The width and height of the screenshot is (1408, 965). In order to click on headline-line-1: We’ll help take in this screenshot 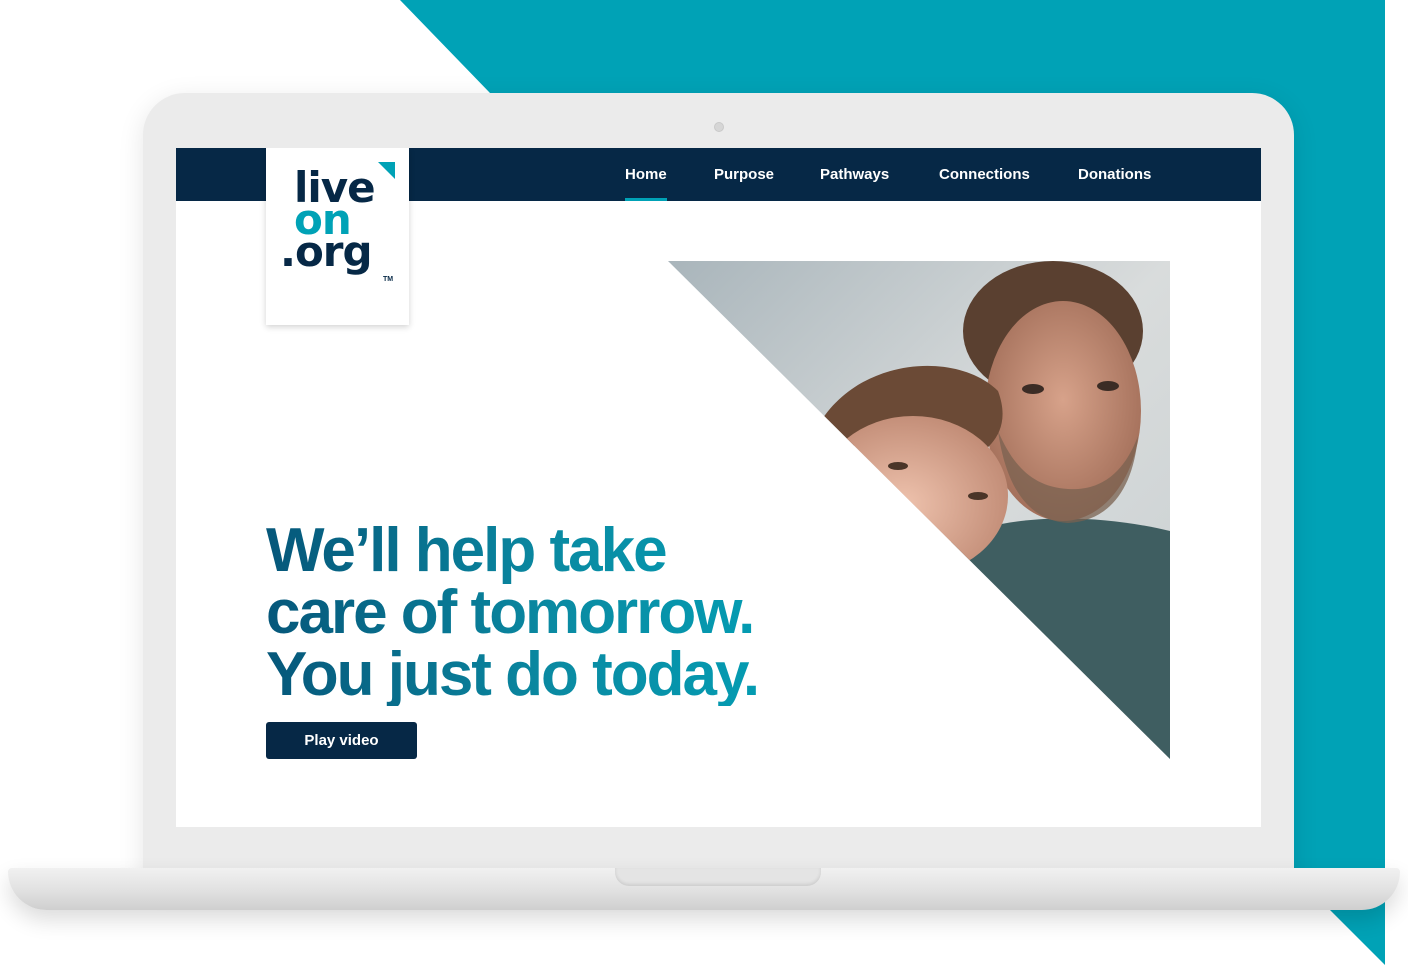, I will do `click(466, 550)`.